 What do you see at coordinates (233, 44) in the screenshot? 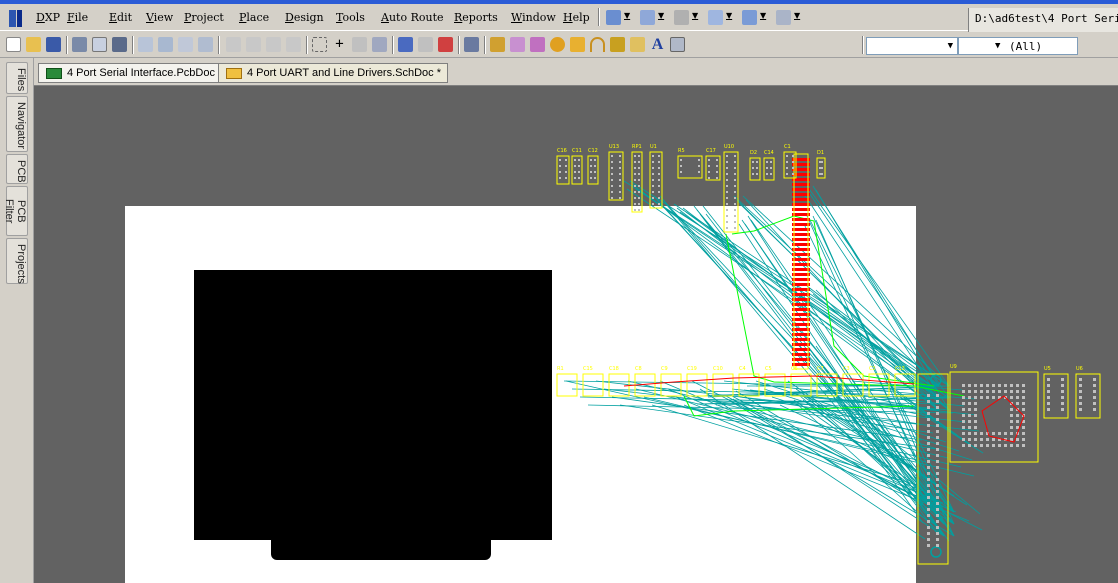
I see `cut-icon` at bounding box center [233, 44].